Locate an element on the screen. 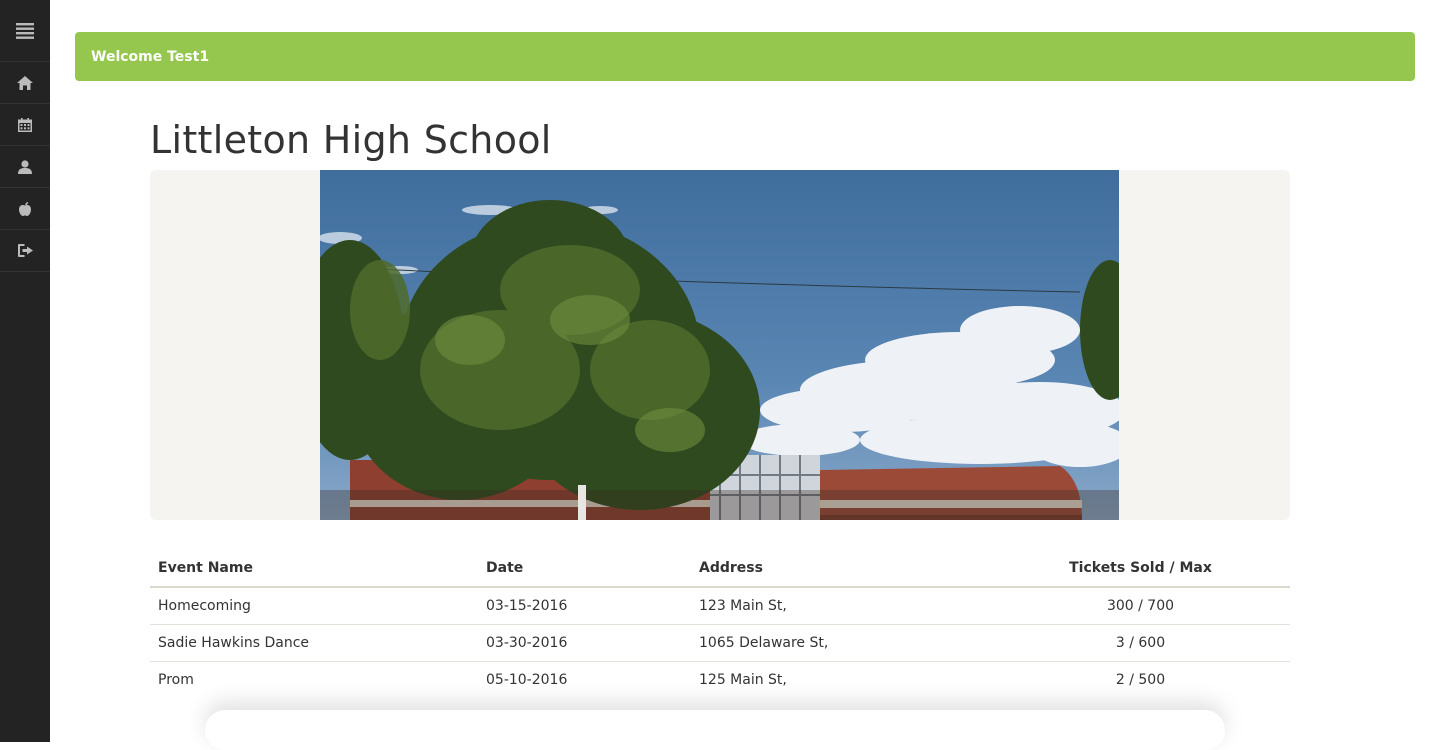  event-date-cell: 05-10-2016 is located at coordinates (527, 679).